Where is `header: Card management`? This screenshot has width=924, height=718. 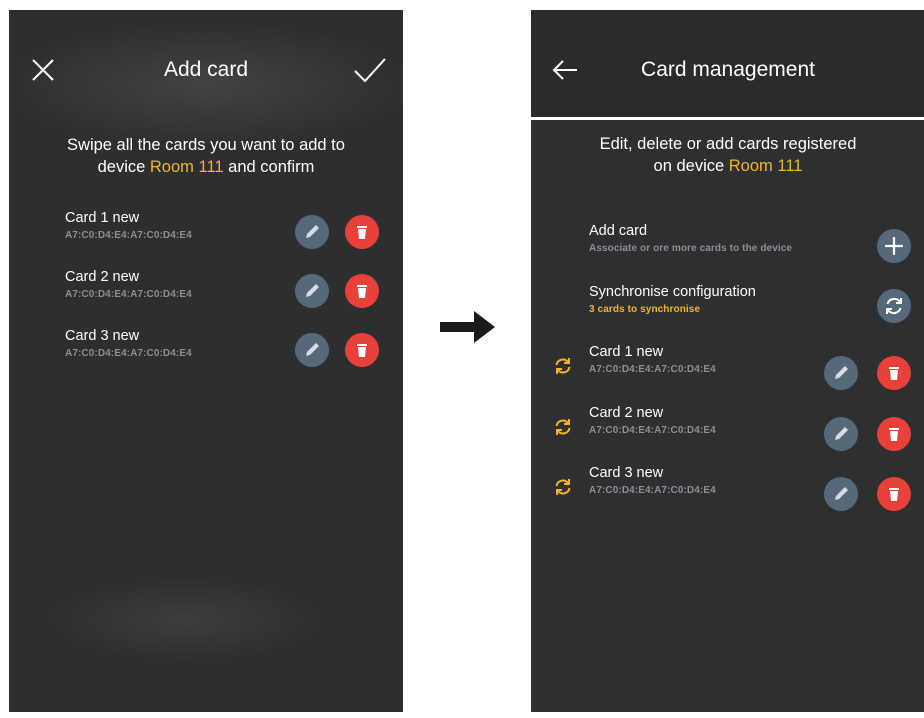
header: Card management is located at coordinates (727, 65).